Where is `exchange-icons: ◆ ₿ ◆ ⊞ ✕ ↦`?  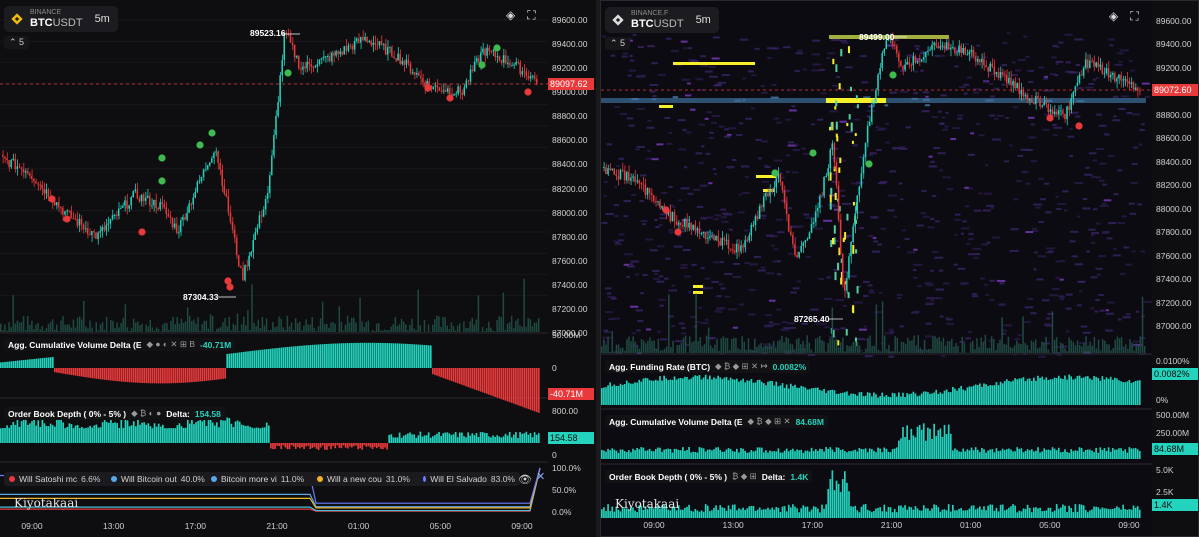 exchange-icons: ◆ ₿ ◆ ⊞ ✕ ↦ is located at coordinates (741, 366).